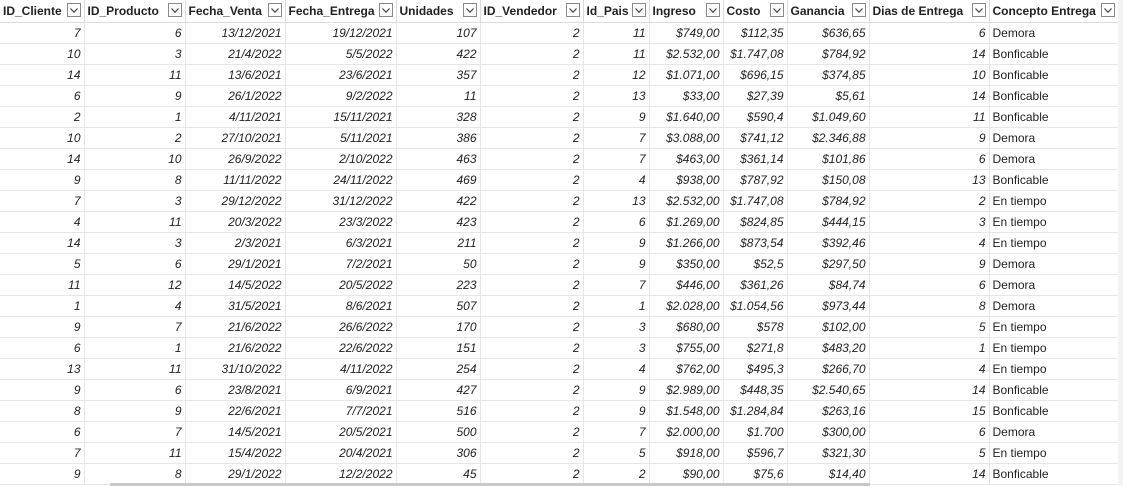  Describe the element at coordinates (828, 369) in the screenshot. I see `table-cell: $266,70` at that location.